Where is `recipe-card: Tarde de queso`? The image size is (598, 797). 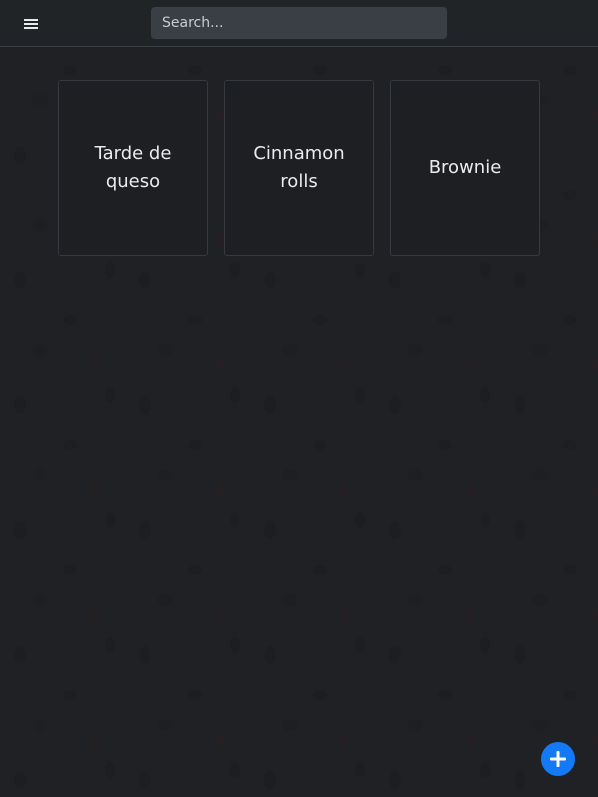 recipe-card: Tarde de queso is located at coordinates (133, 168).